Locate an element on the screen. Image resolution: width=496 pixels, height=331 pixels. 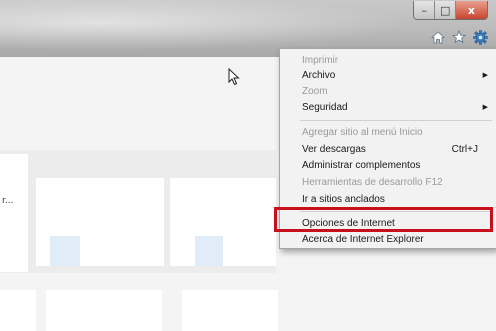
menu-item-about-ie: Acerca de Internet Explorer is located at coordinates (395, 239).